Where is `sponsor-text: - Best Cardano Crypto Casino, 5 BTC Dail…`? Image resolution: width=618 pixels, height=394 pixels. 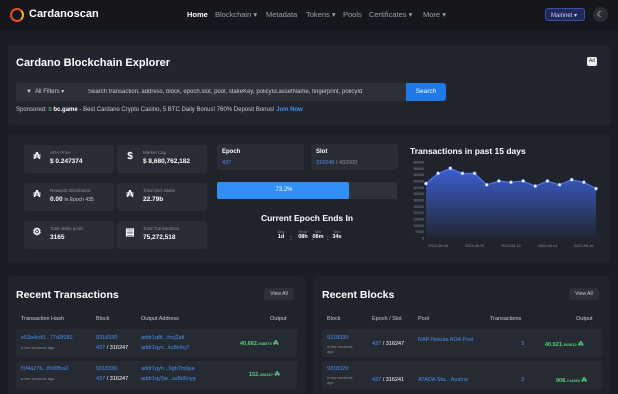 sponsor-text: - Best Cardano Crypto Casino, 5 BTC Dail… is located at coordinates (177, 110).